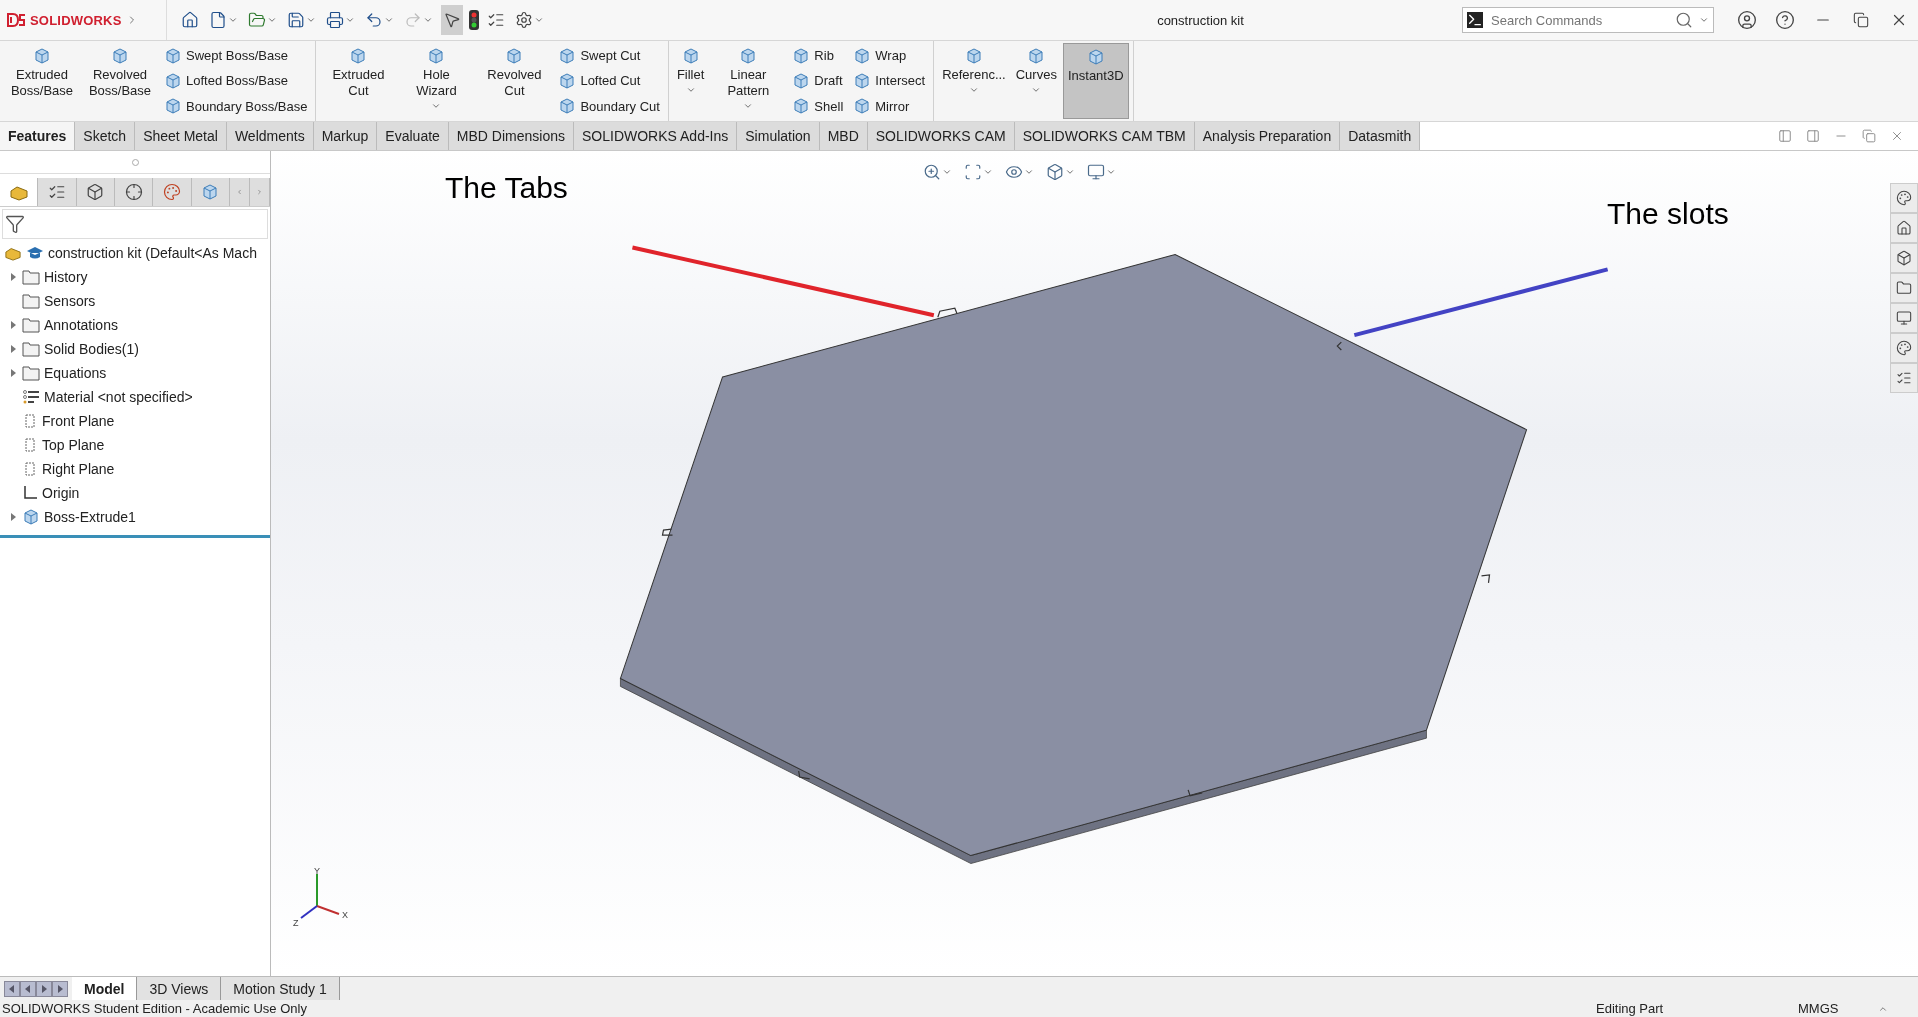 This screenshot has width=1918, height=1017. I want to click on tree-item: Front Plane, so click(78, 421).